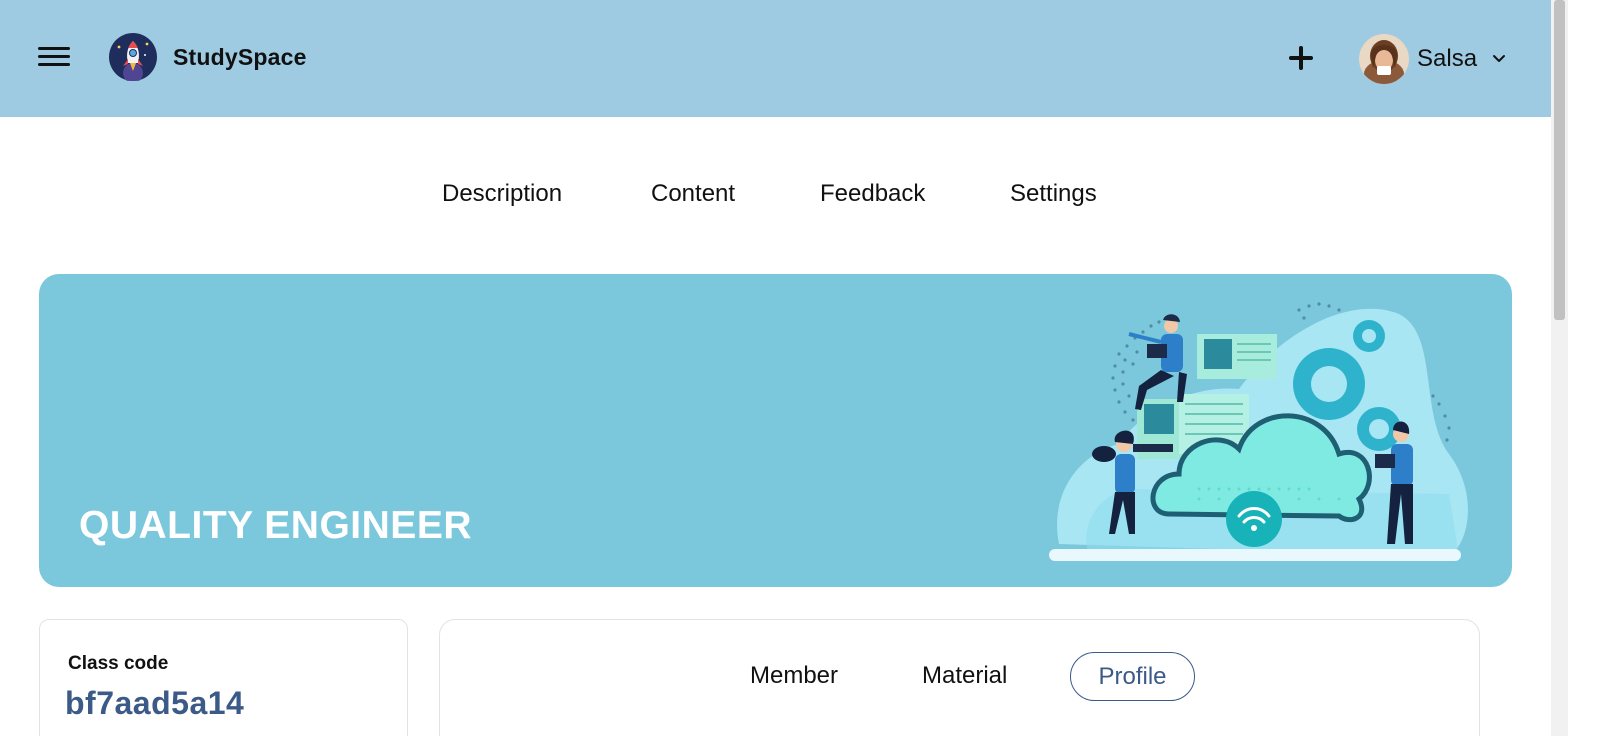  I want to click on class-title: QUALITY ENGINEER, so click(275, 525).